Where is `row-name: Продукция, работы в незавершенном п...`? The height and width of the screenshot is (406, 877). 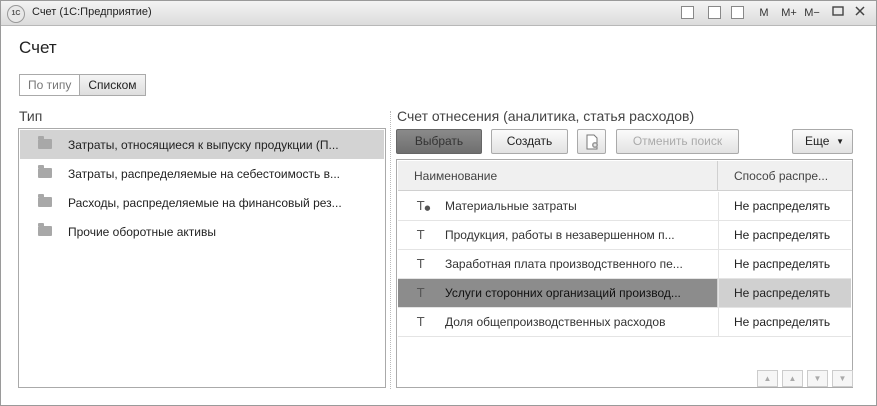
row-name: Продукция, работы в незавершенном п... is located at coordinates (560, 235).